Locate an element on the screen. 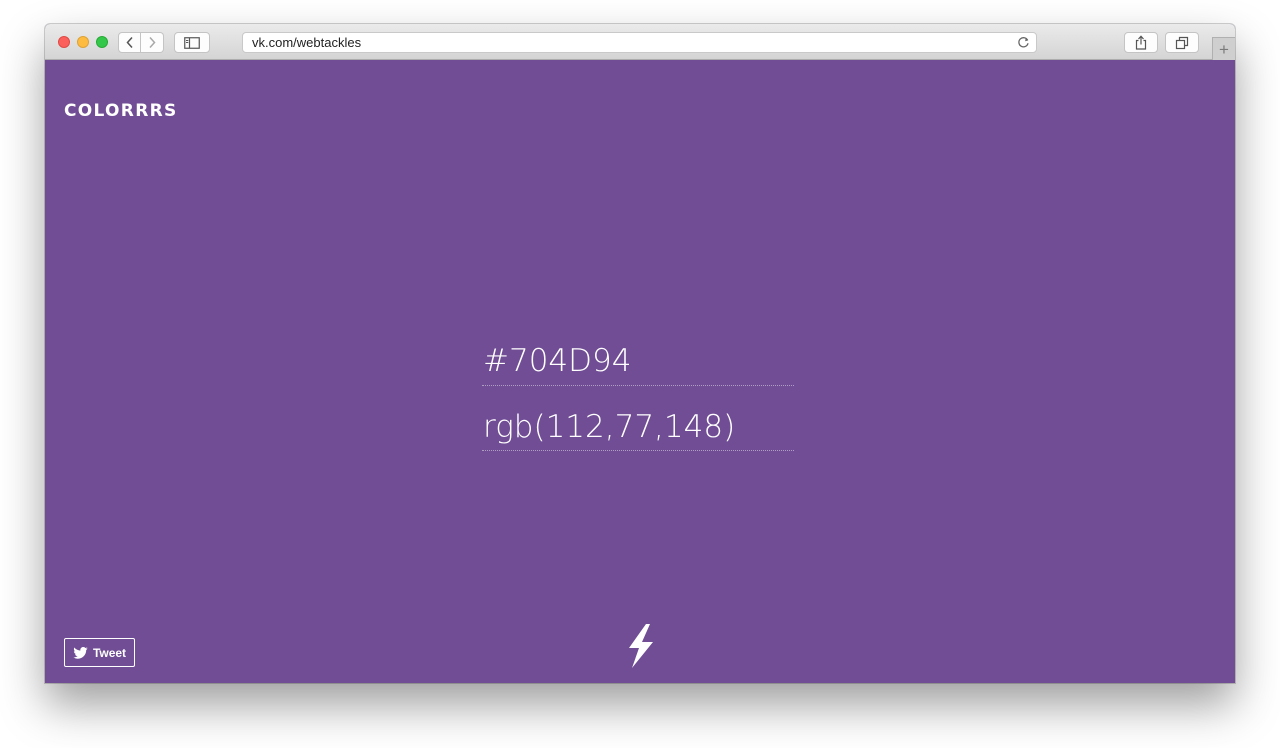  url-text: vk.com/webtackles is located at coordinates (307, 42).